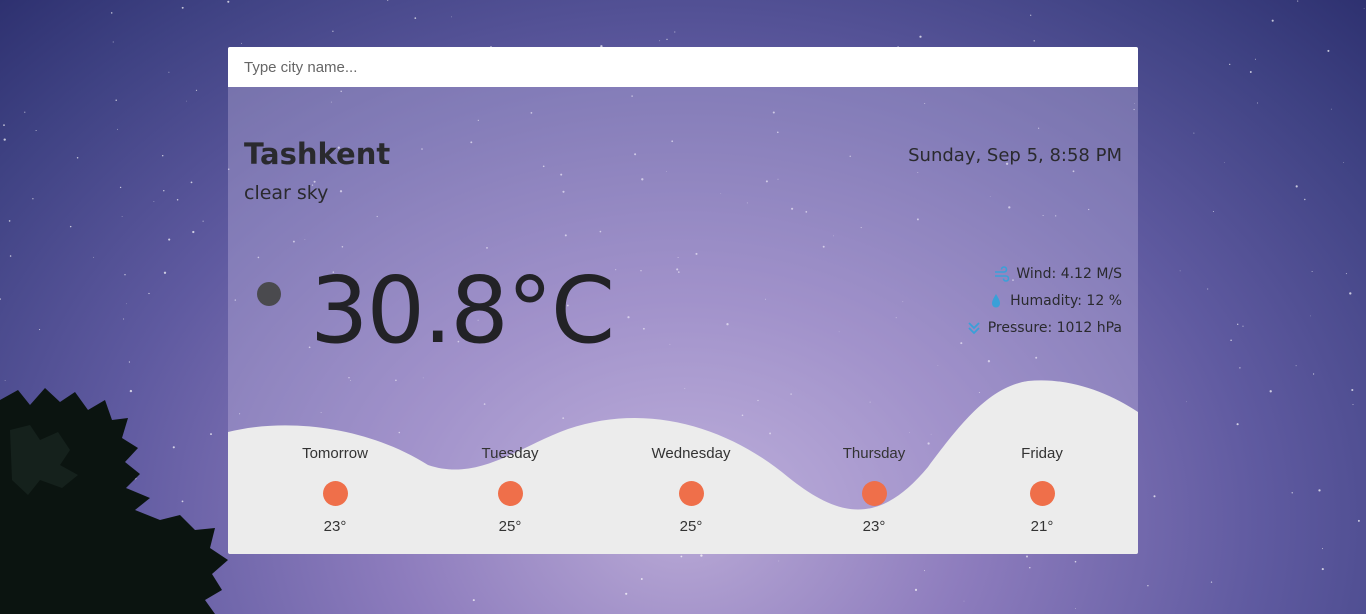 This screenshot has height=614, width=1366. Describe the element at coordinates (286, 193) in the screenshot. I see `weather-description: clear sky` at that location.